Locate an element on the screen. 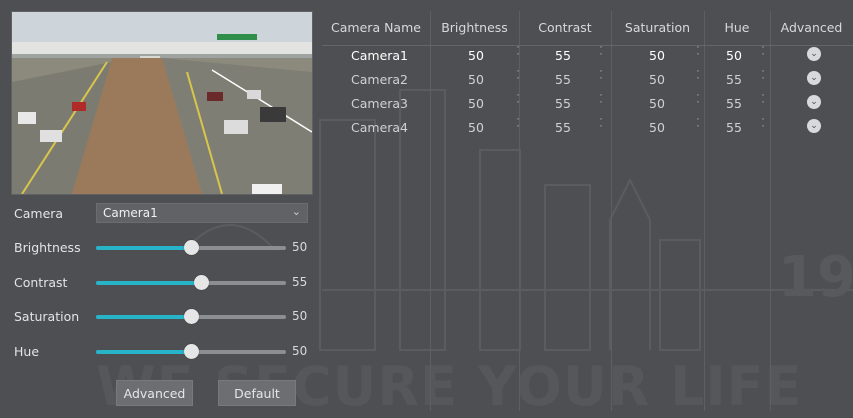  hue-slider is located at coordinates (191, 351).